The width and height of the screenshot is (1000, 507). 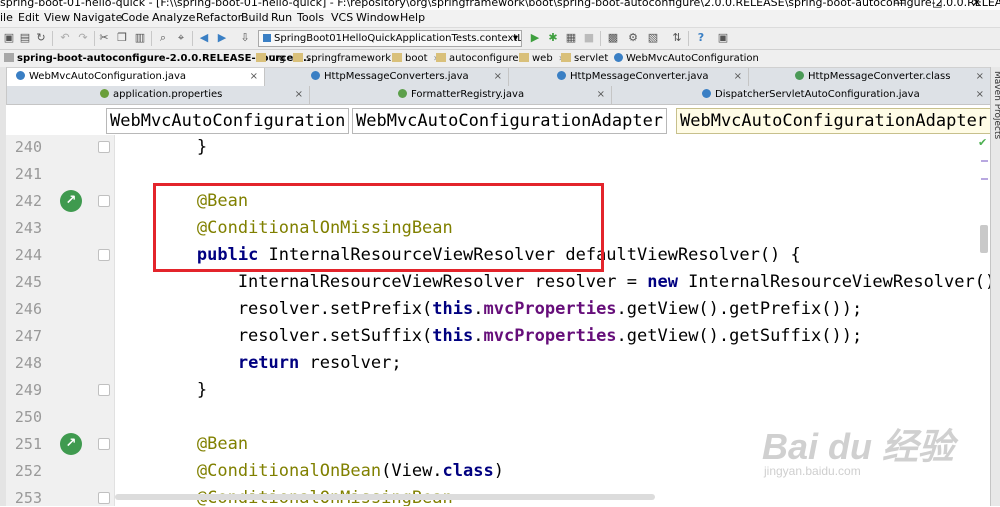 What do you see at coordinates (686, 58) in the screenshot?
I see `nav-crumb-class: WebMvcAutoConfiguration` at bounding box center [686, 58].